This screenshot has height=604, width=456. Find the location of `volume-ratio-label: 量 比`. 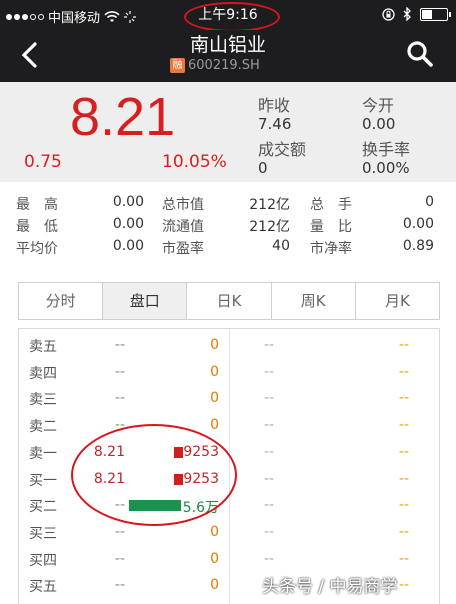

volume-ratio-label: 量 比 is located at coordinates (331, 227).